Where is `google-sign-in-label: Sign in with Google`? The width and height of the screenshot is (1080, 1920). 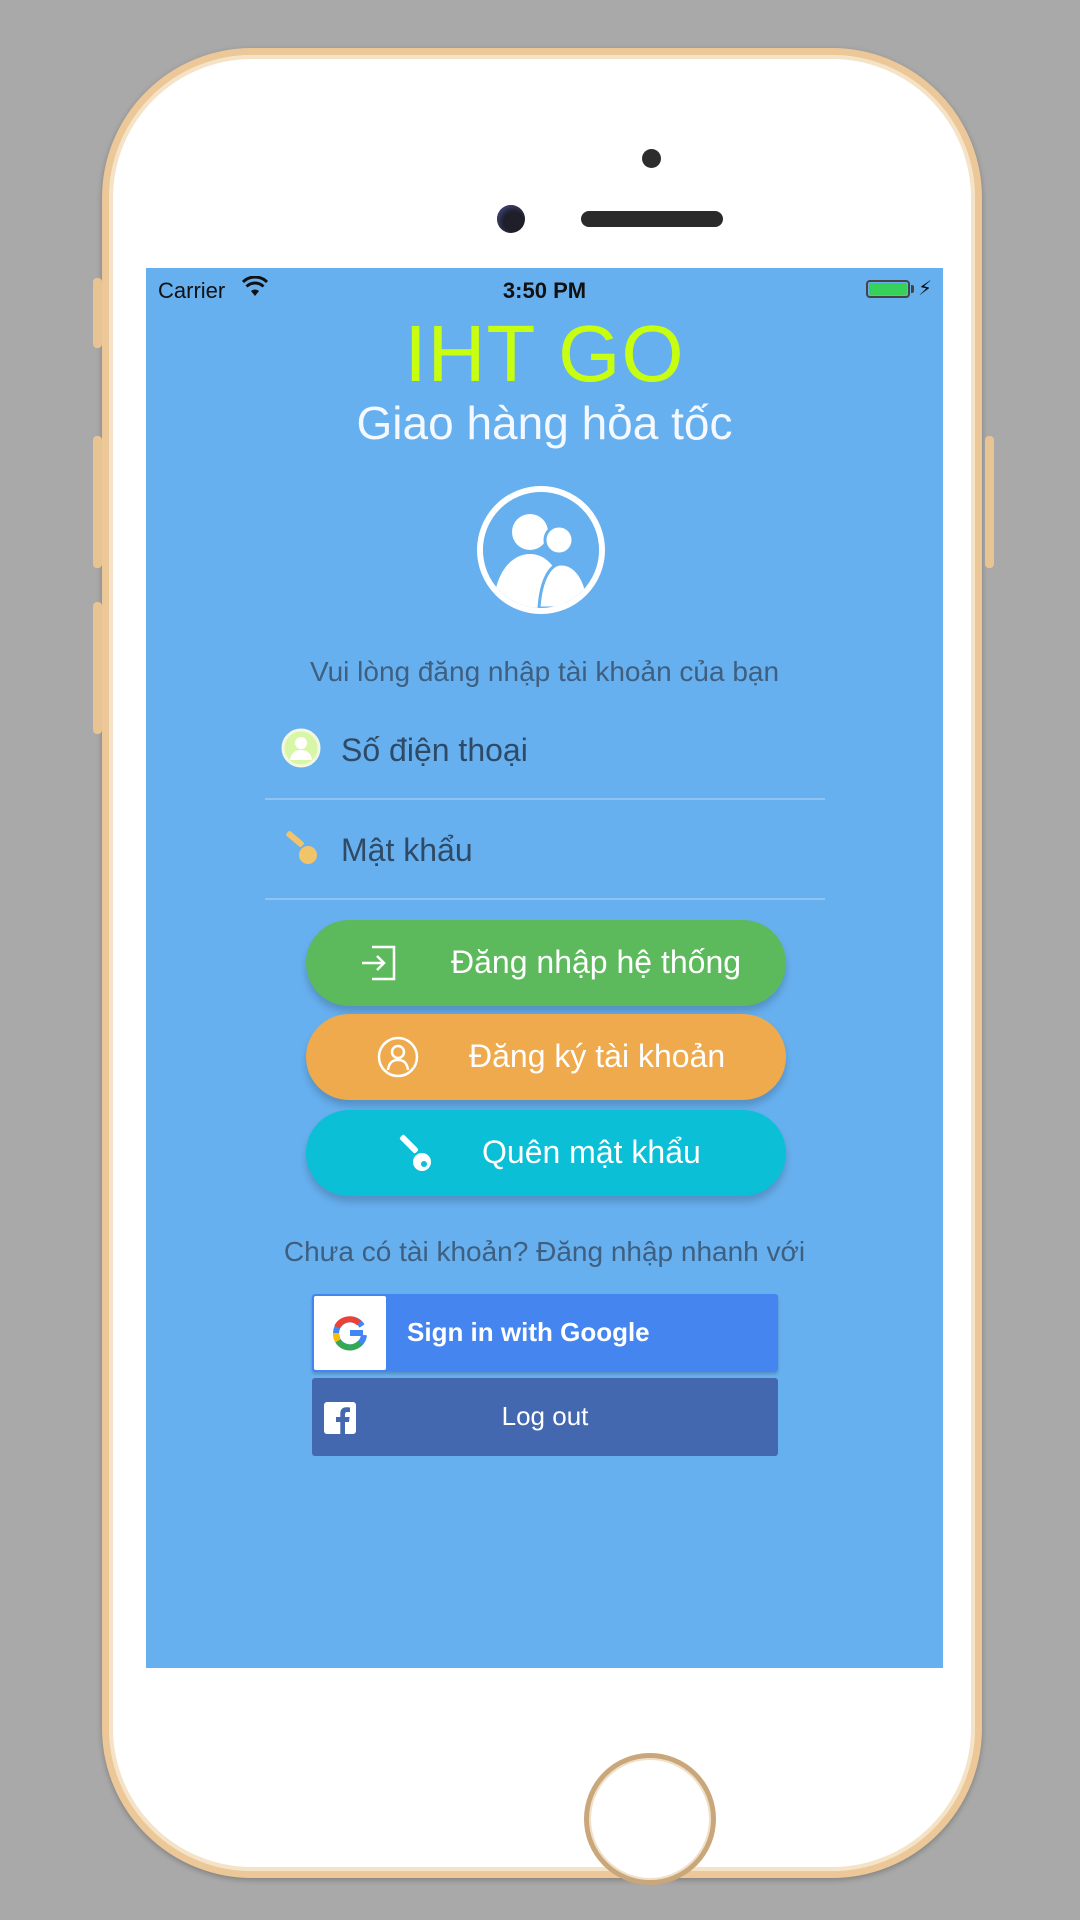 google-sign-in-label: Sign in with Google is located at coordinates (528, 1332).